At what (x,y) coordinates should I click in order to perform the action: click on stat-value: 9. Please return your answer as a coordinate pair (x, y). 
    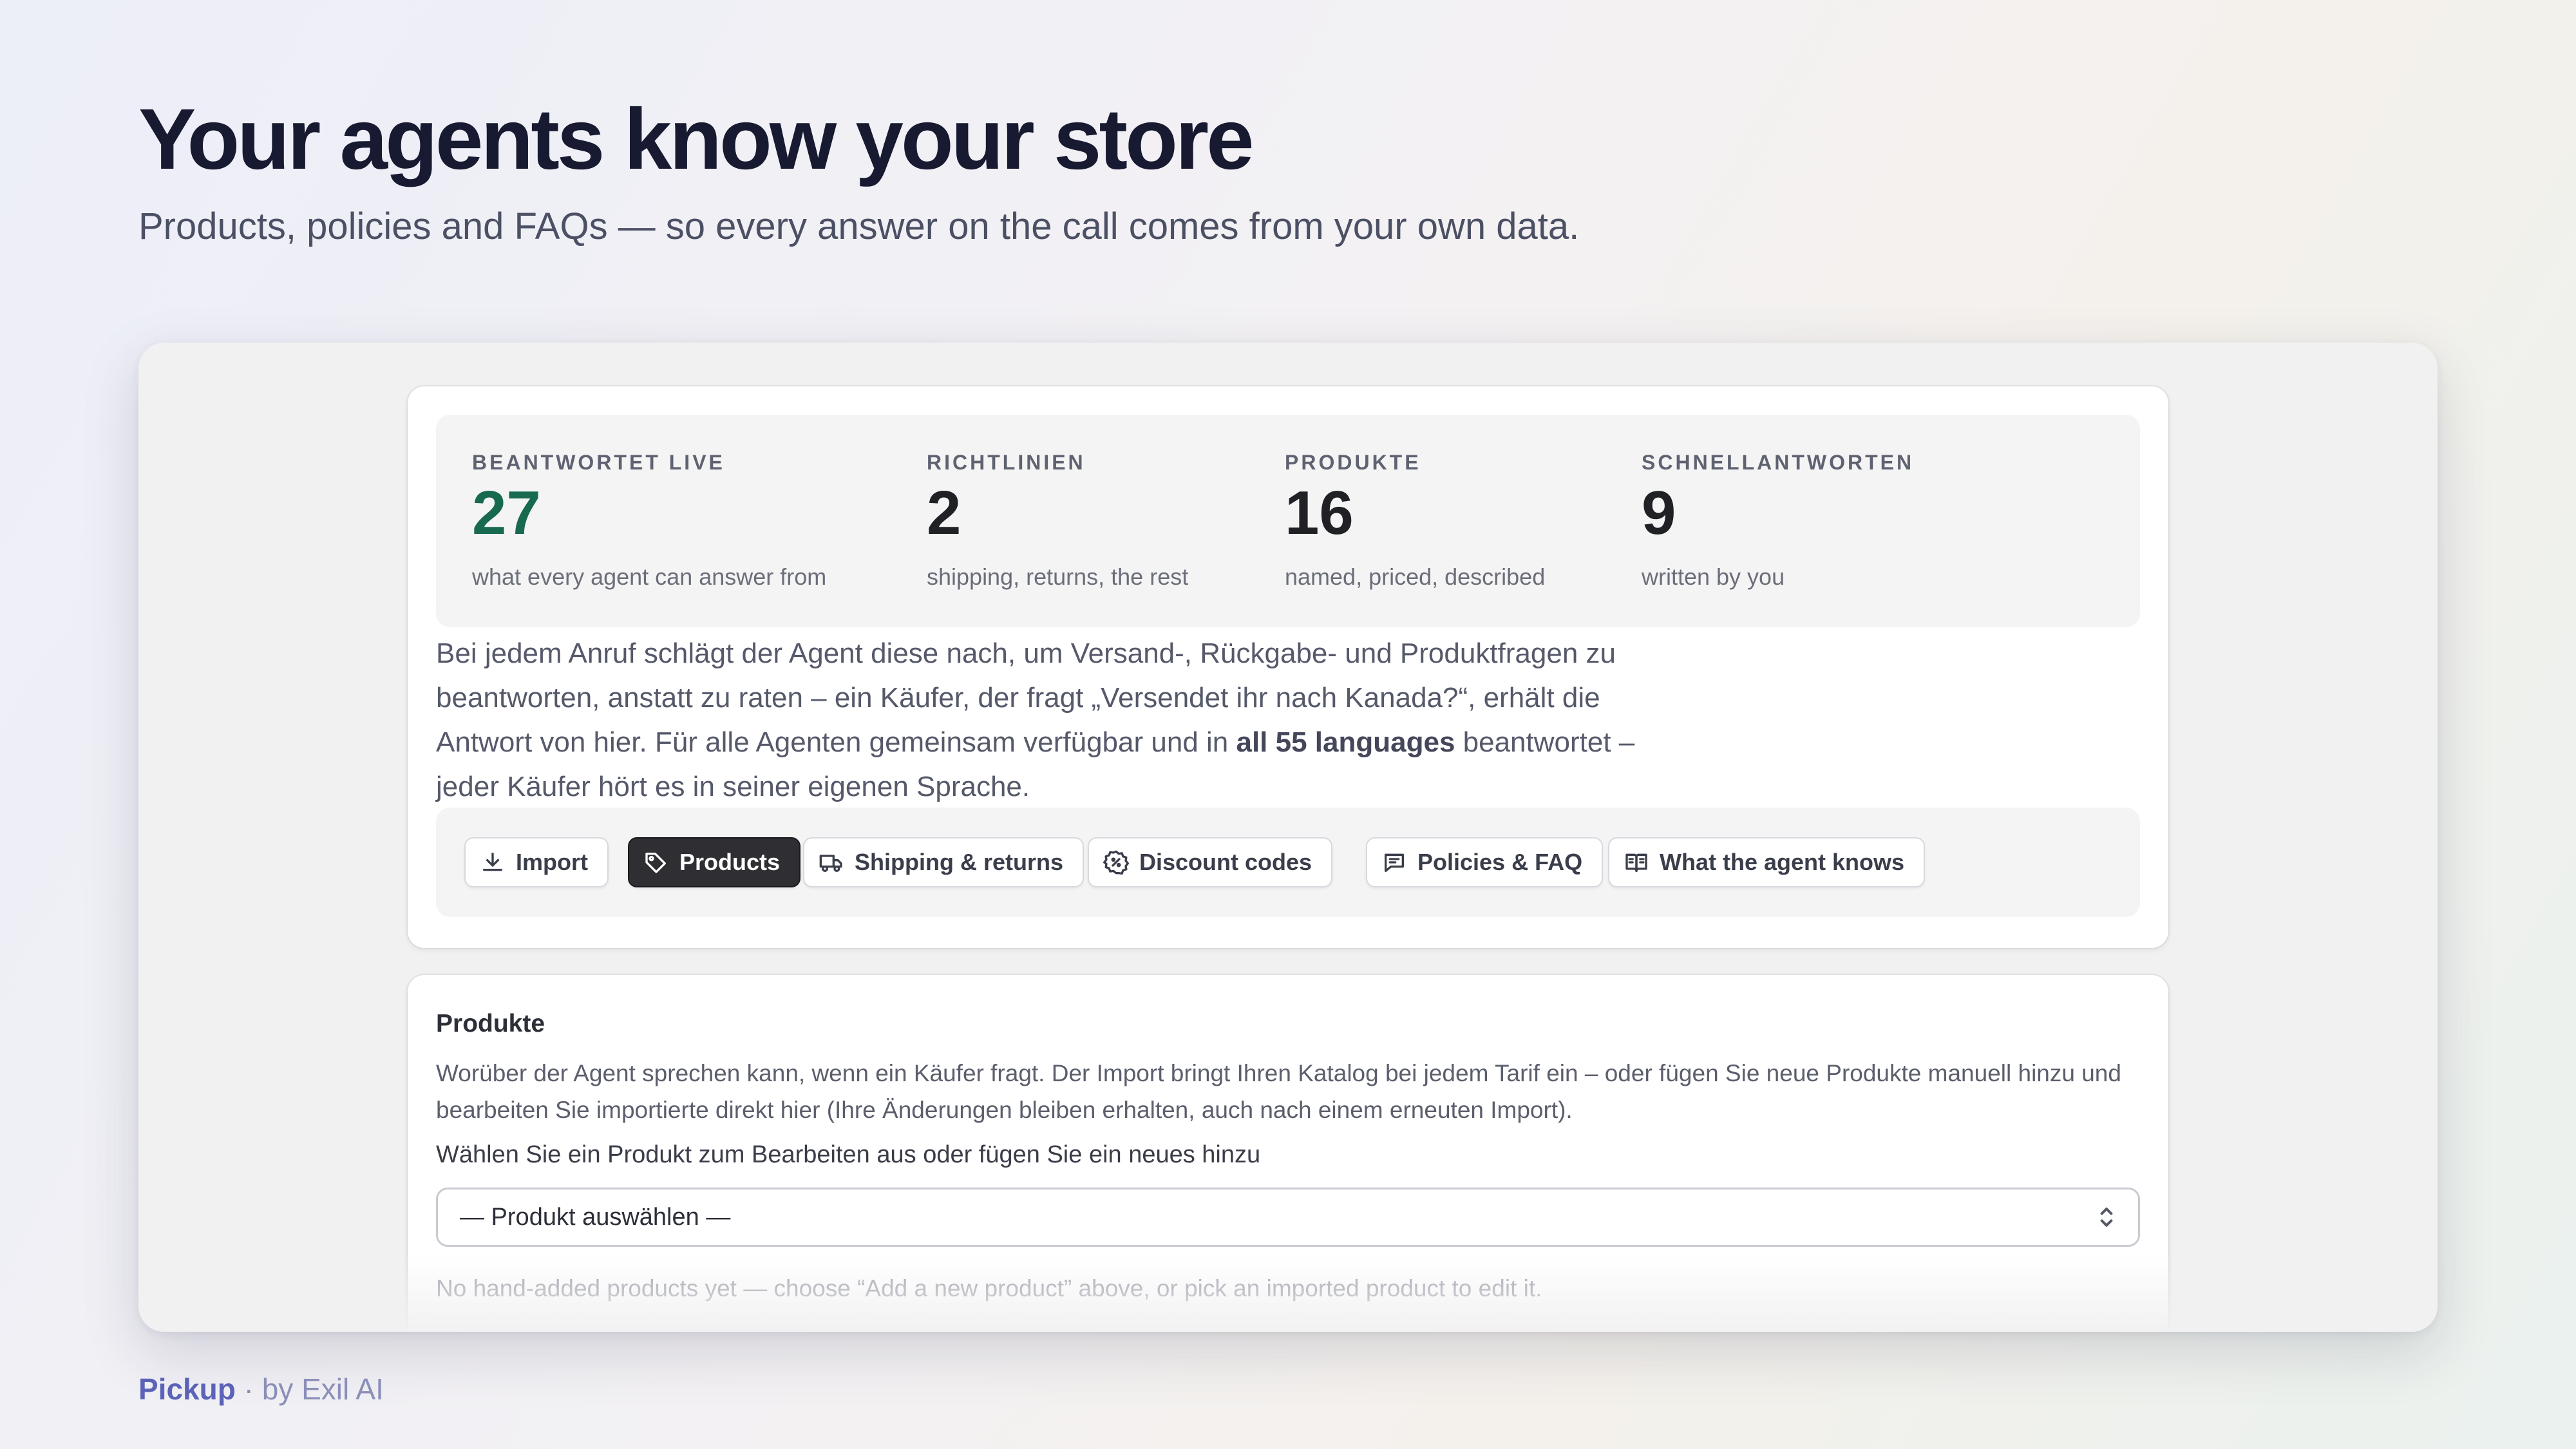
    Looking at the image, I should click on (1659, 512).